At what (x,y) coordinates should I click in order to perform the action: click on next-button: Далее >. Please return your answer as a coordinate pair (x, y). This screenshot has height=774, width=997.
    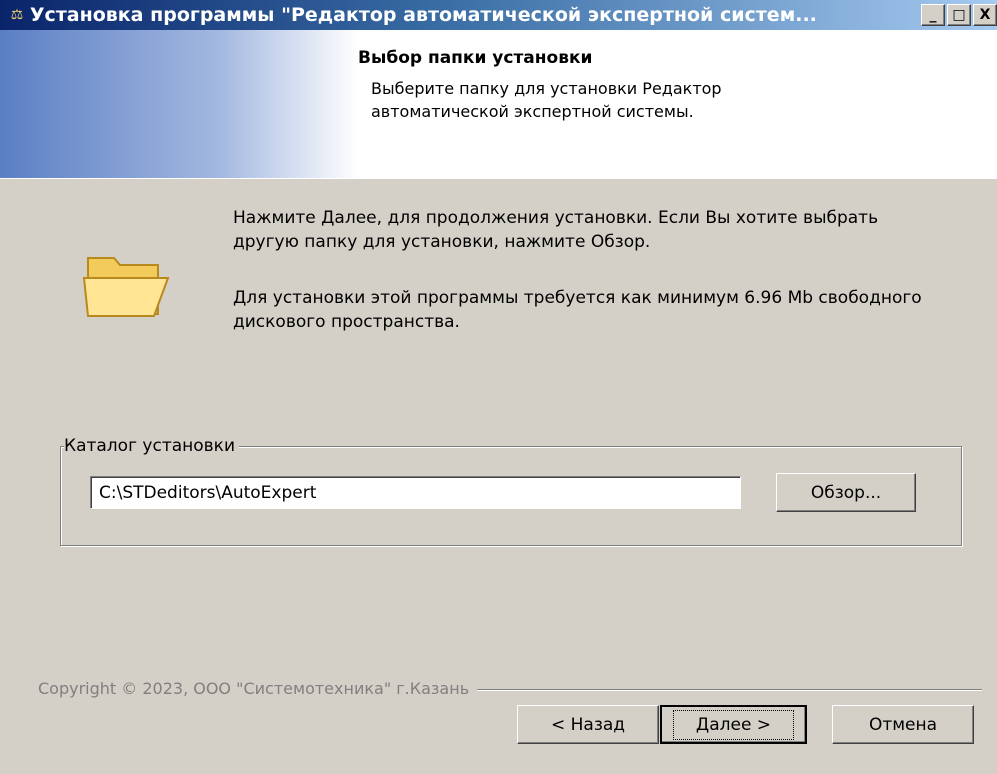
    Looking at the image, I should click on (733, 724).